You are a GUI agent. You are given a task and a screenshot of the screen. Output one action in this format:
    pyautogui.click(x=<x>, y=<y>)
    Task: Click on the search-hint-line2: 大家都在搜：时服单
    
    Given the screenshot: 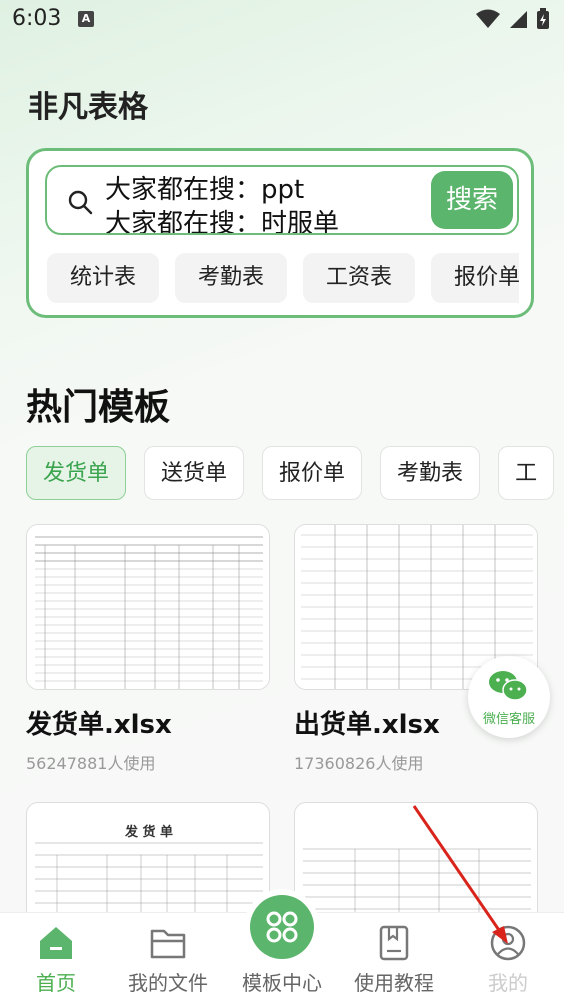 What is the action you would take?
    pyautogui.click(x=222, y=222)
    